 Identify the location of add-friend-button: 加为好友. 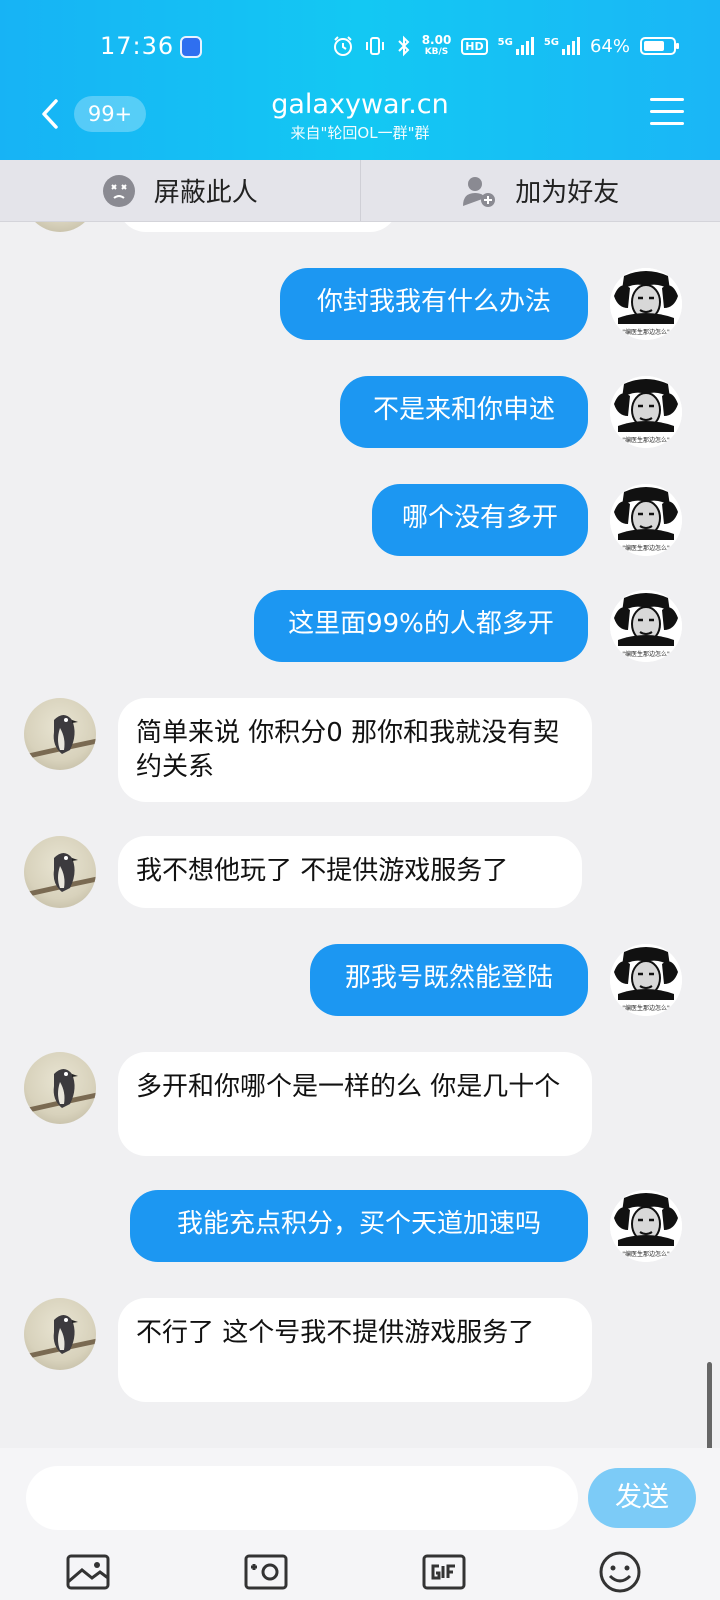
(539, 190).